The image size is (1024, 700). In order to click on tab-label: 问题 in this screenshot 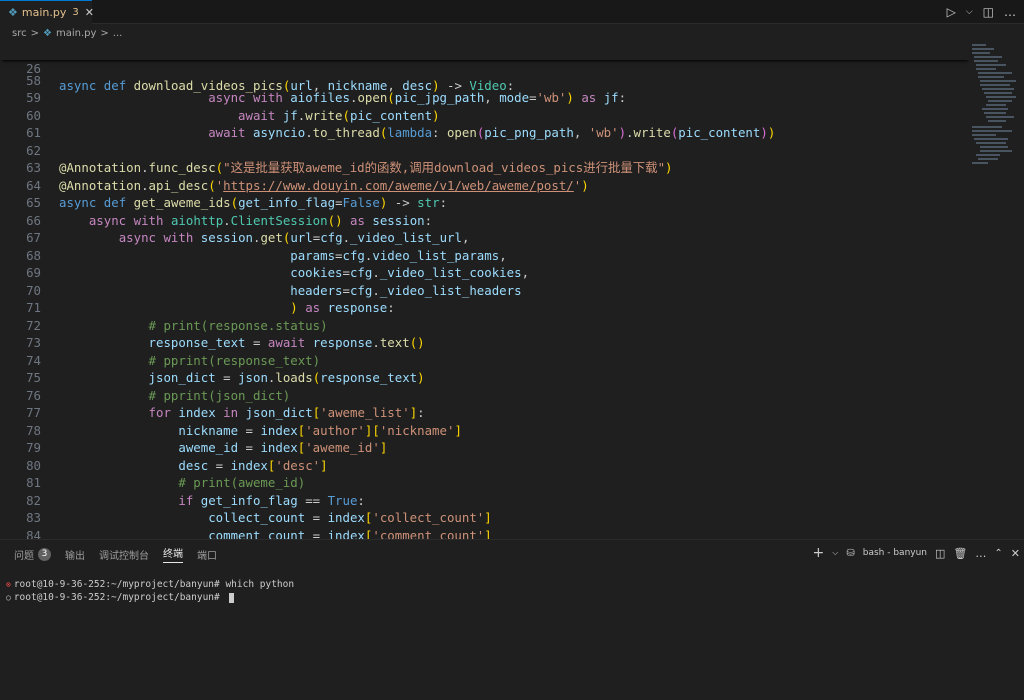, I will do `click(24, 556)`.